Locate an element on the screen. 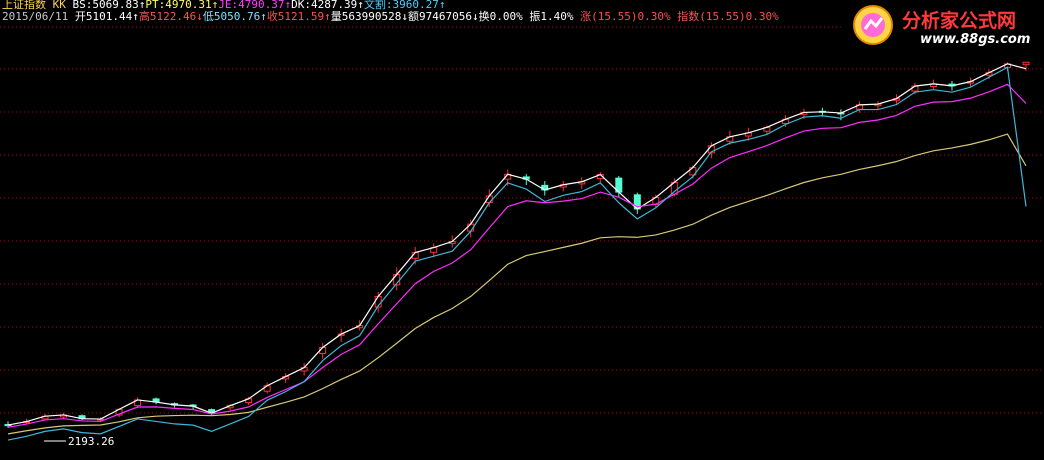 The image size is (1044, 460). price-field-0: 2015/06/11 is located at coordinates (38, 16).